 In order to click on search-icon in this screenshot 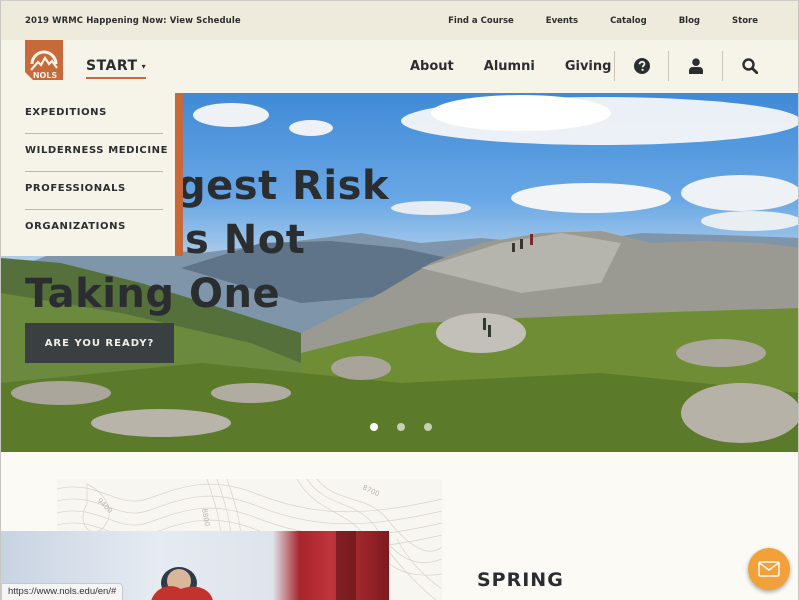, I will do `click(749, 66)`.